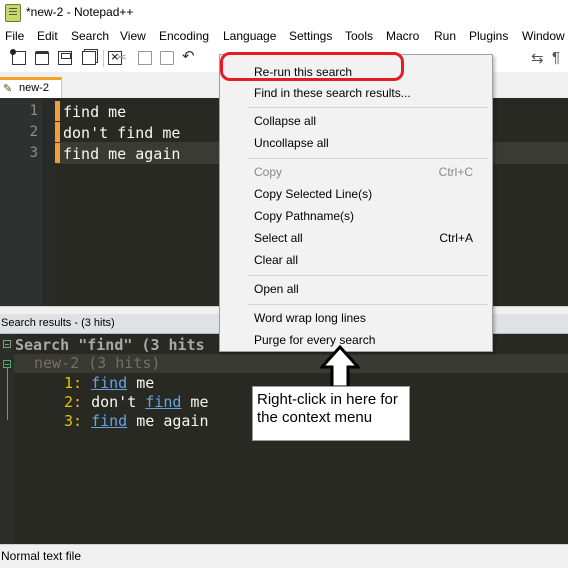  What do you see at coordinates (7, 364) in the screenshot?
I see `collapse-file-icon` at bounding box center [7, 364].